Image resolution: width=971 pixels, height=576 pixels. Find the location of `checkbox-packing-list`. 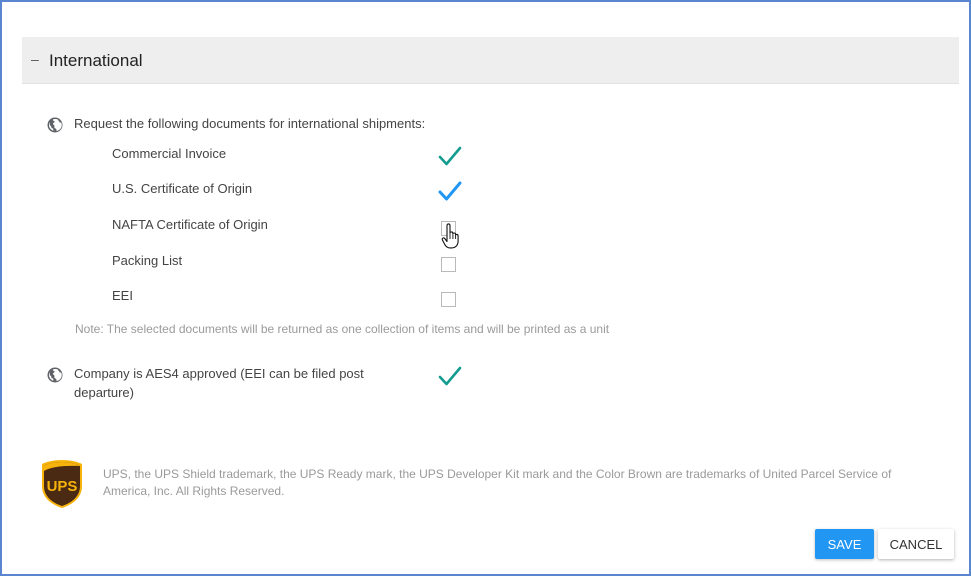

checkbox-packing-list is located at coordinates (448, 264).